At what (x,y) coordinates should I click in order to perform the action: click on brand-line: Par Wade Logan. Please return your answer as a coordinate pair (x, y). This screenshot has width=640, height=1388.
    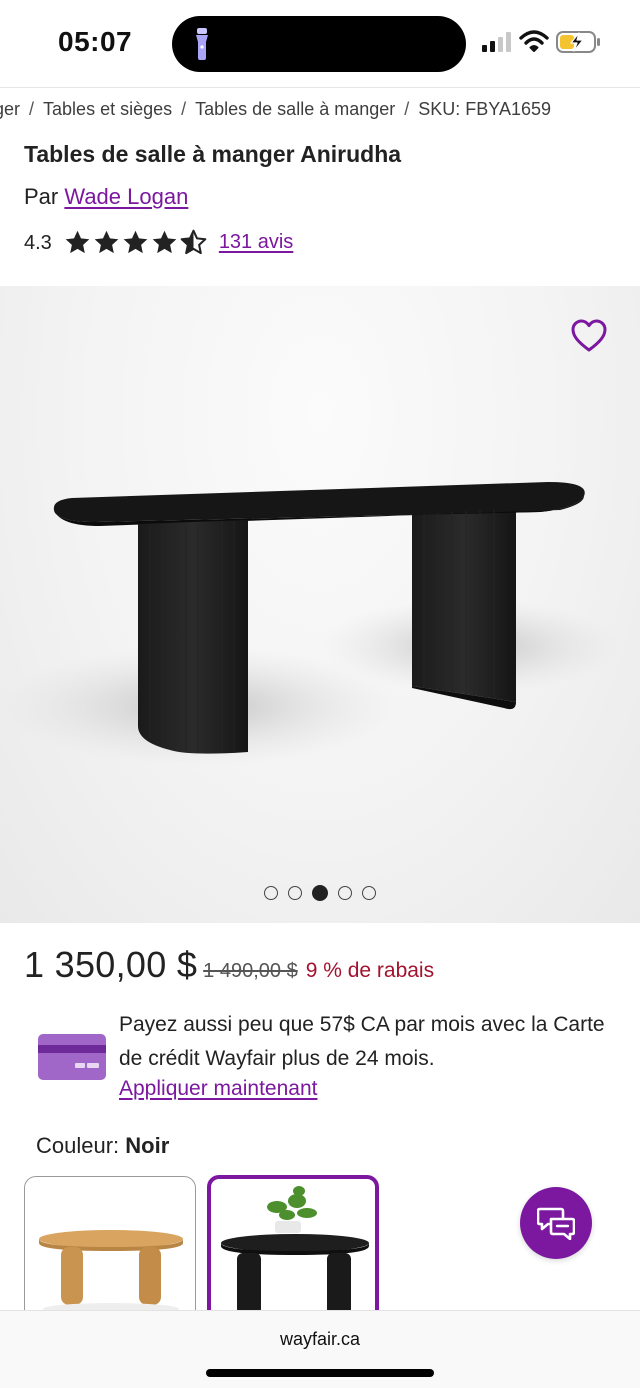
    Looking at the image, I should click on (106, 197).